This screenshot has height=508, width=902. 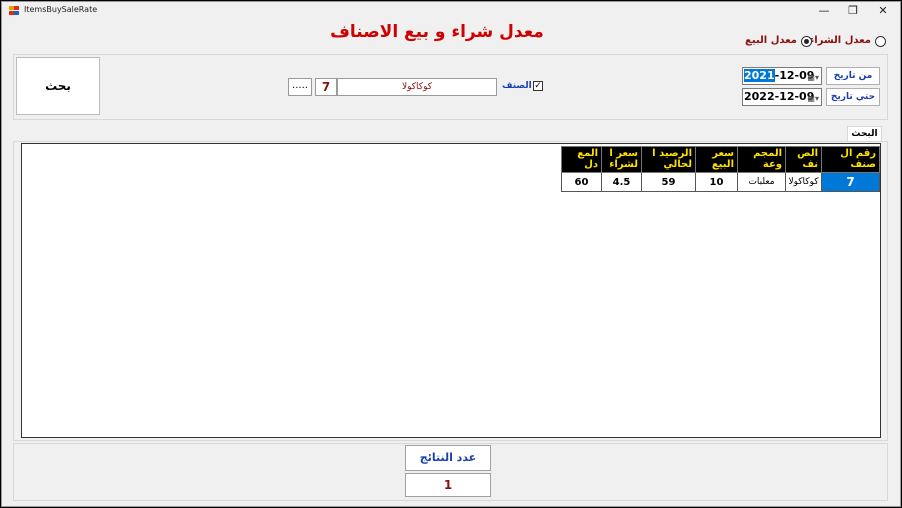 I want to click on close-icon: ✕, so click(x=883, y=11).